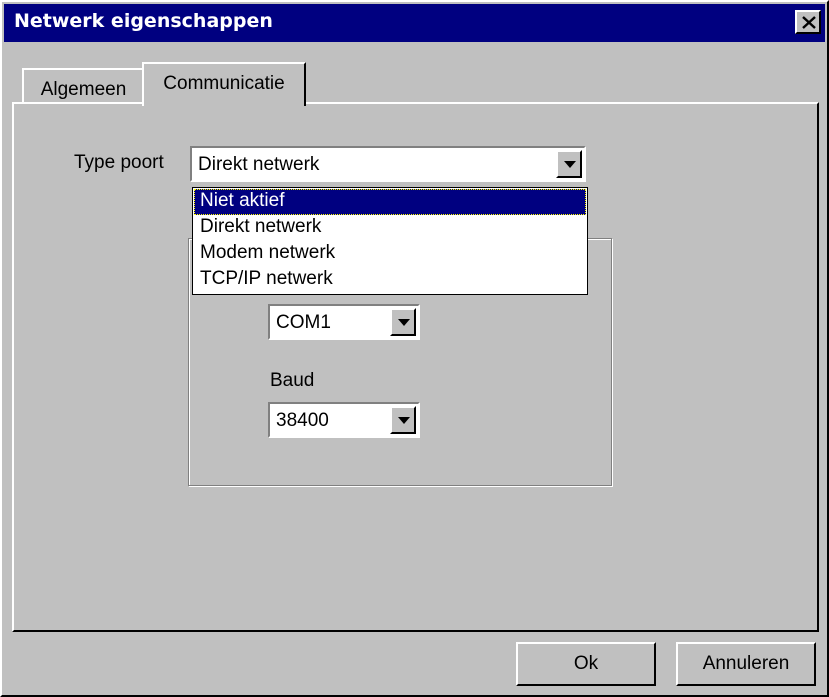 This screenshot has width=829, height=697. I want to click on title-bar: Netwerk eigenschappen, so click(414, 23).